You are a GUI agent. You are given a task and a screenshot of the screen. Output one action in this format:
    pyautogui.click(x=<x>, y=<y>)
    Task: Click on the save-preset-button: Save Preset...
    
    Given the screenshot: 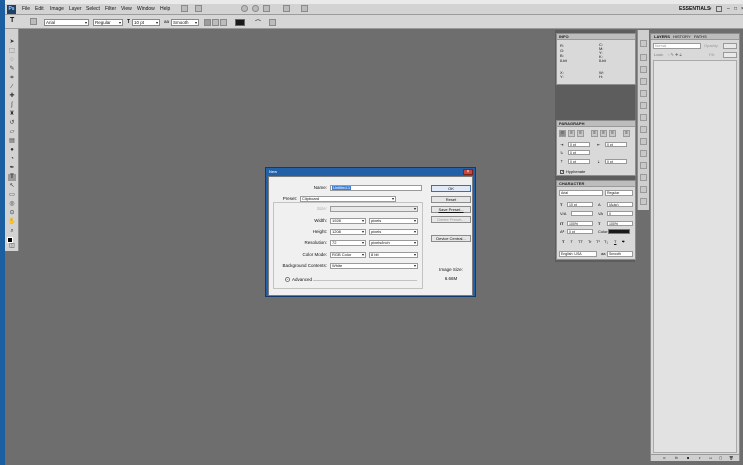 What is the action you would take?
    pyautogui.click(x=451, y=209)
    